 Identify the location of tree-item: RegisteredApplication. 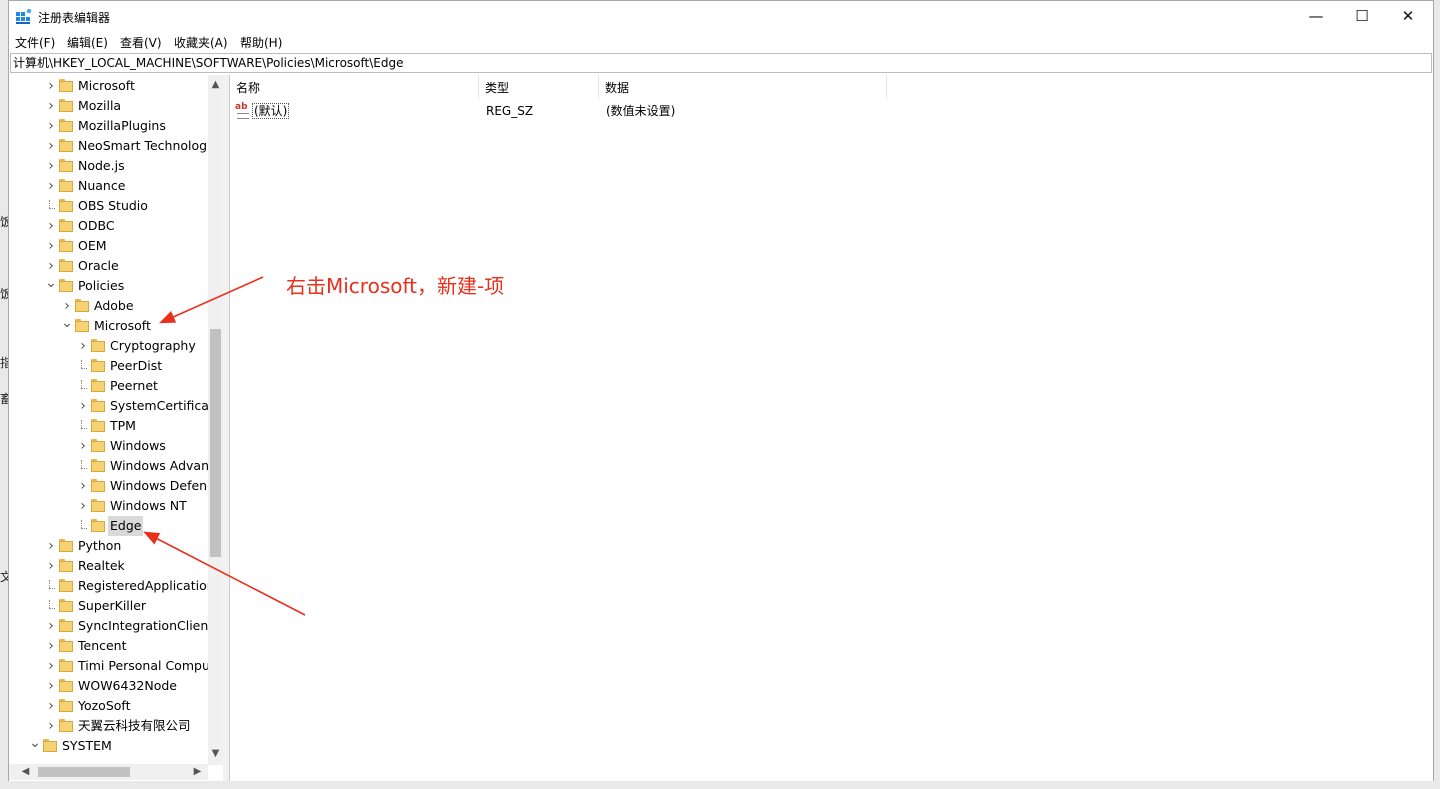
(116, 586).